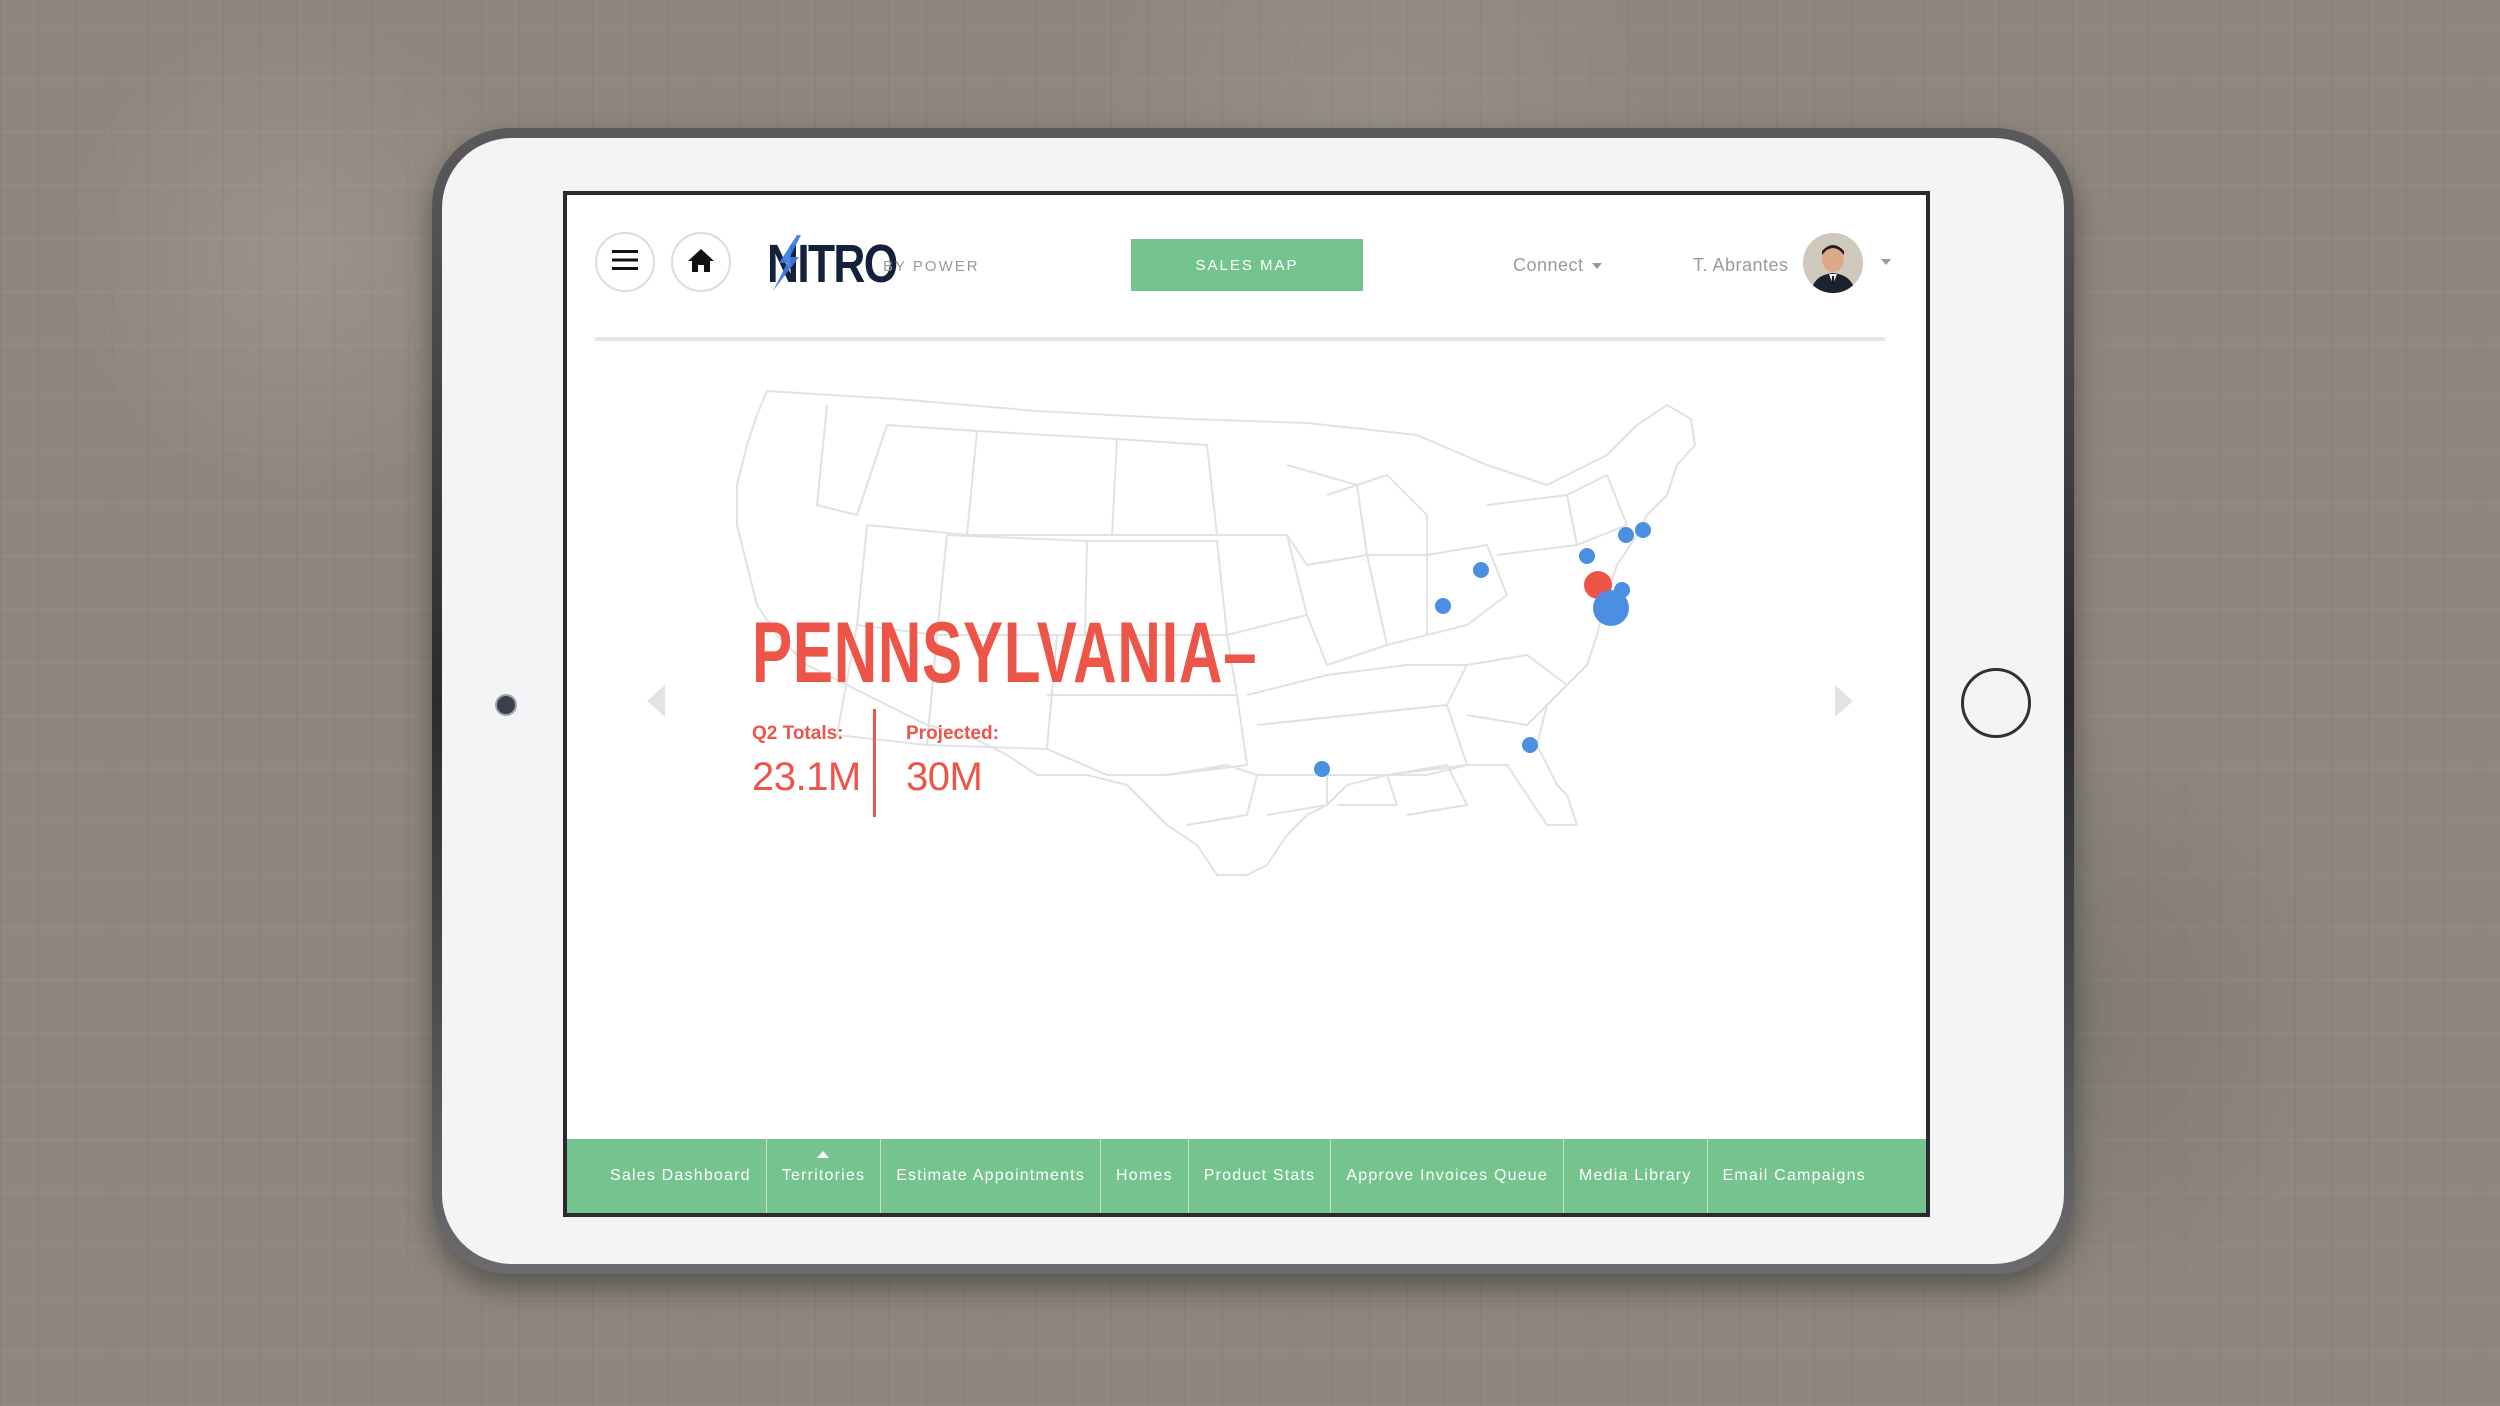  Describe the element at coordinates (1741, 265) in the screenshot. I see `user-name: T. Abrantes` at that location.